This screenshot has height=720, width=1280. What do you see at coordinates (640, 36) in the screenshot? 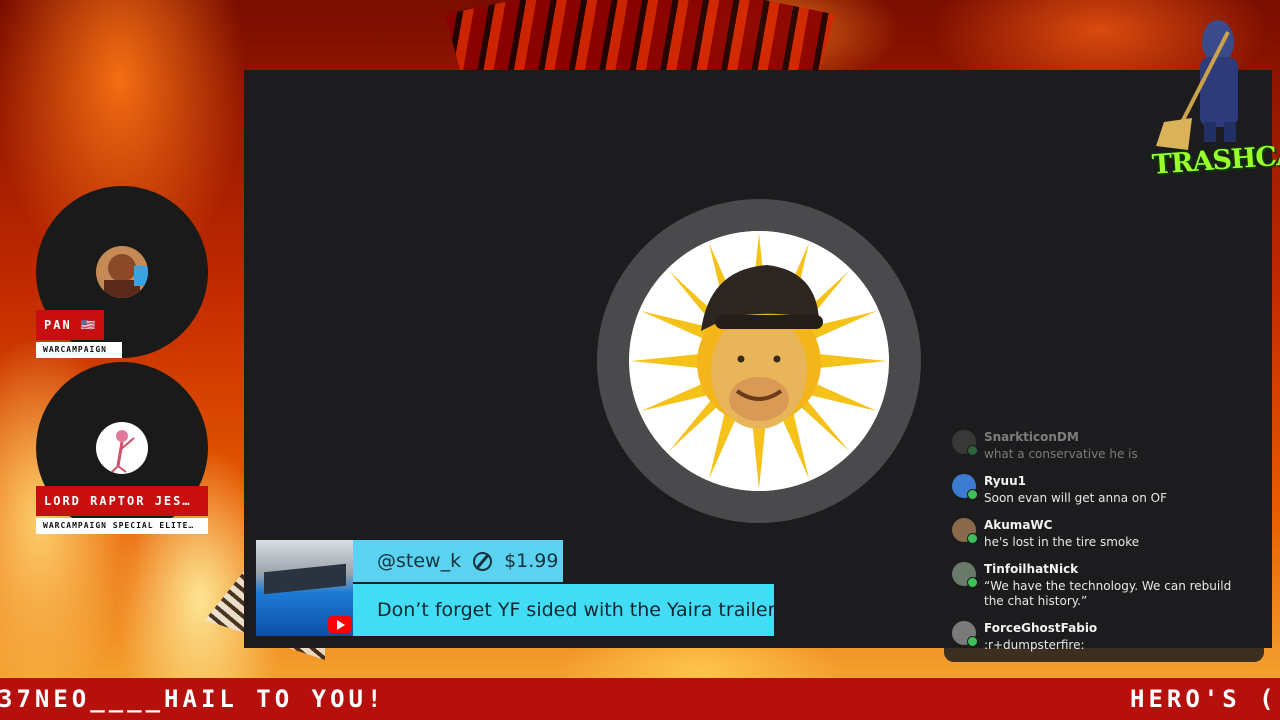
I see `background-emblem` at bounding box center [640, 36].